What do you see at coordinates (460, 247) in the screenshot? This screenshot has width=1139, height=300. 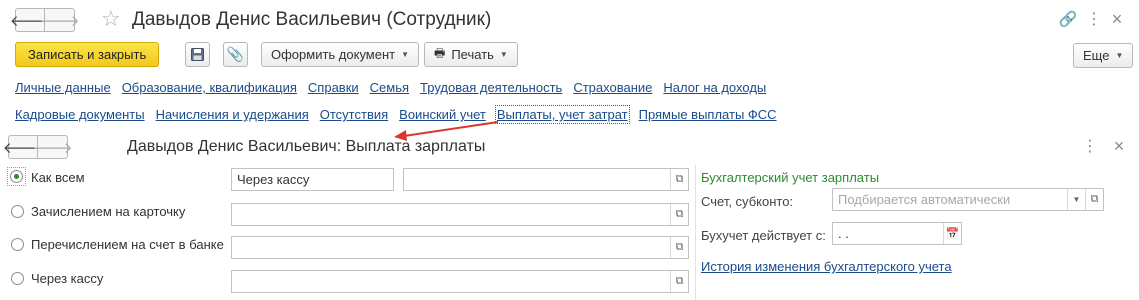 I see `bank-account-field: ⧉` at bounding box center [460, 247].